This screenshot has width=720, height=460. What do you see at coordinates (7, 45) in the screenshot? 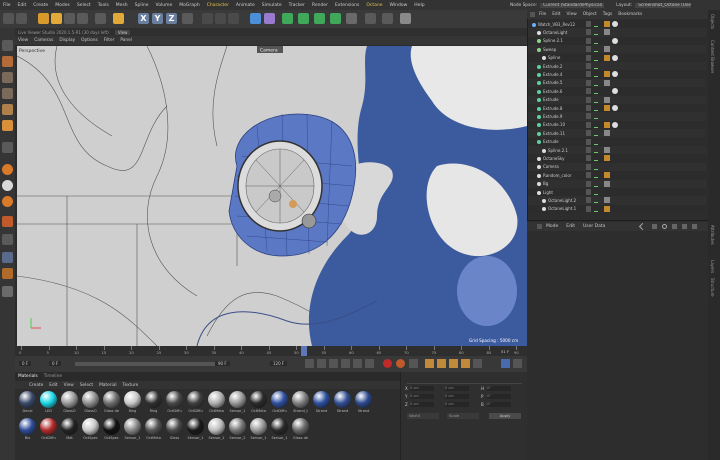
I see `make-editable-icon` at bounding box center [7, 45].